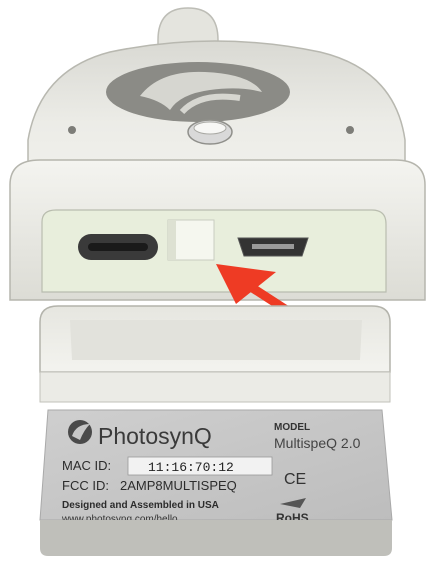 The height and width of the screenshot is (569, 438). What do you see at coordinates (155, 436) in the screenshot?
I see `brand-name: PhotosynQ` at bounding box center [155, 436].